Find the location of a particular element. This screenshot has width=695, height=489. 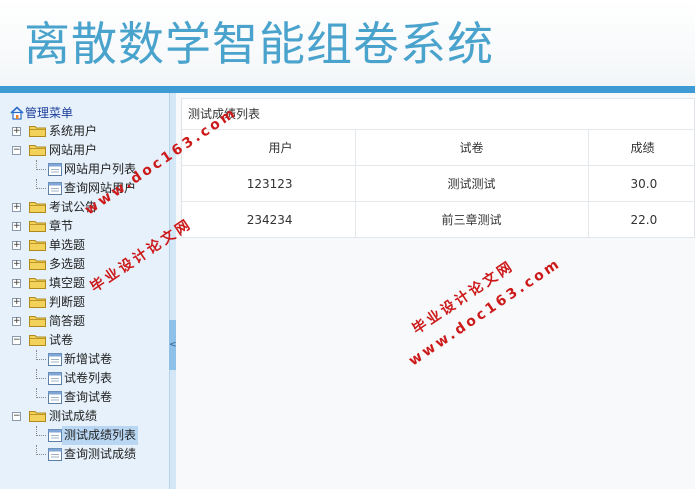

cell-paper: 测试测试 is located at coordinates (472, 183).